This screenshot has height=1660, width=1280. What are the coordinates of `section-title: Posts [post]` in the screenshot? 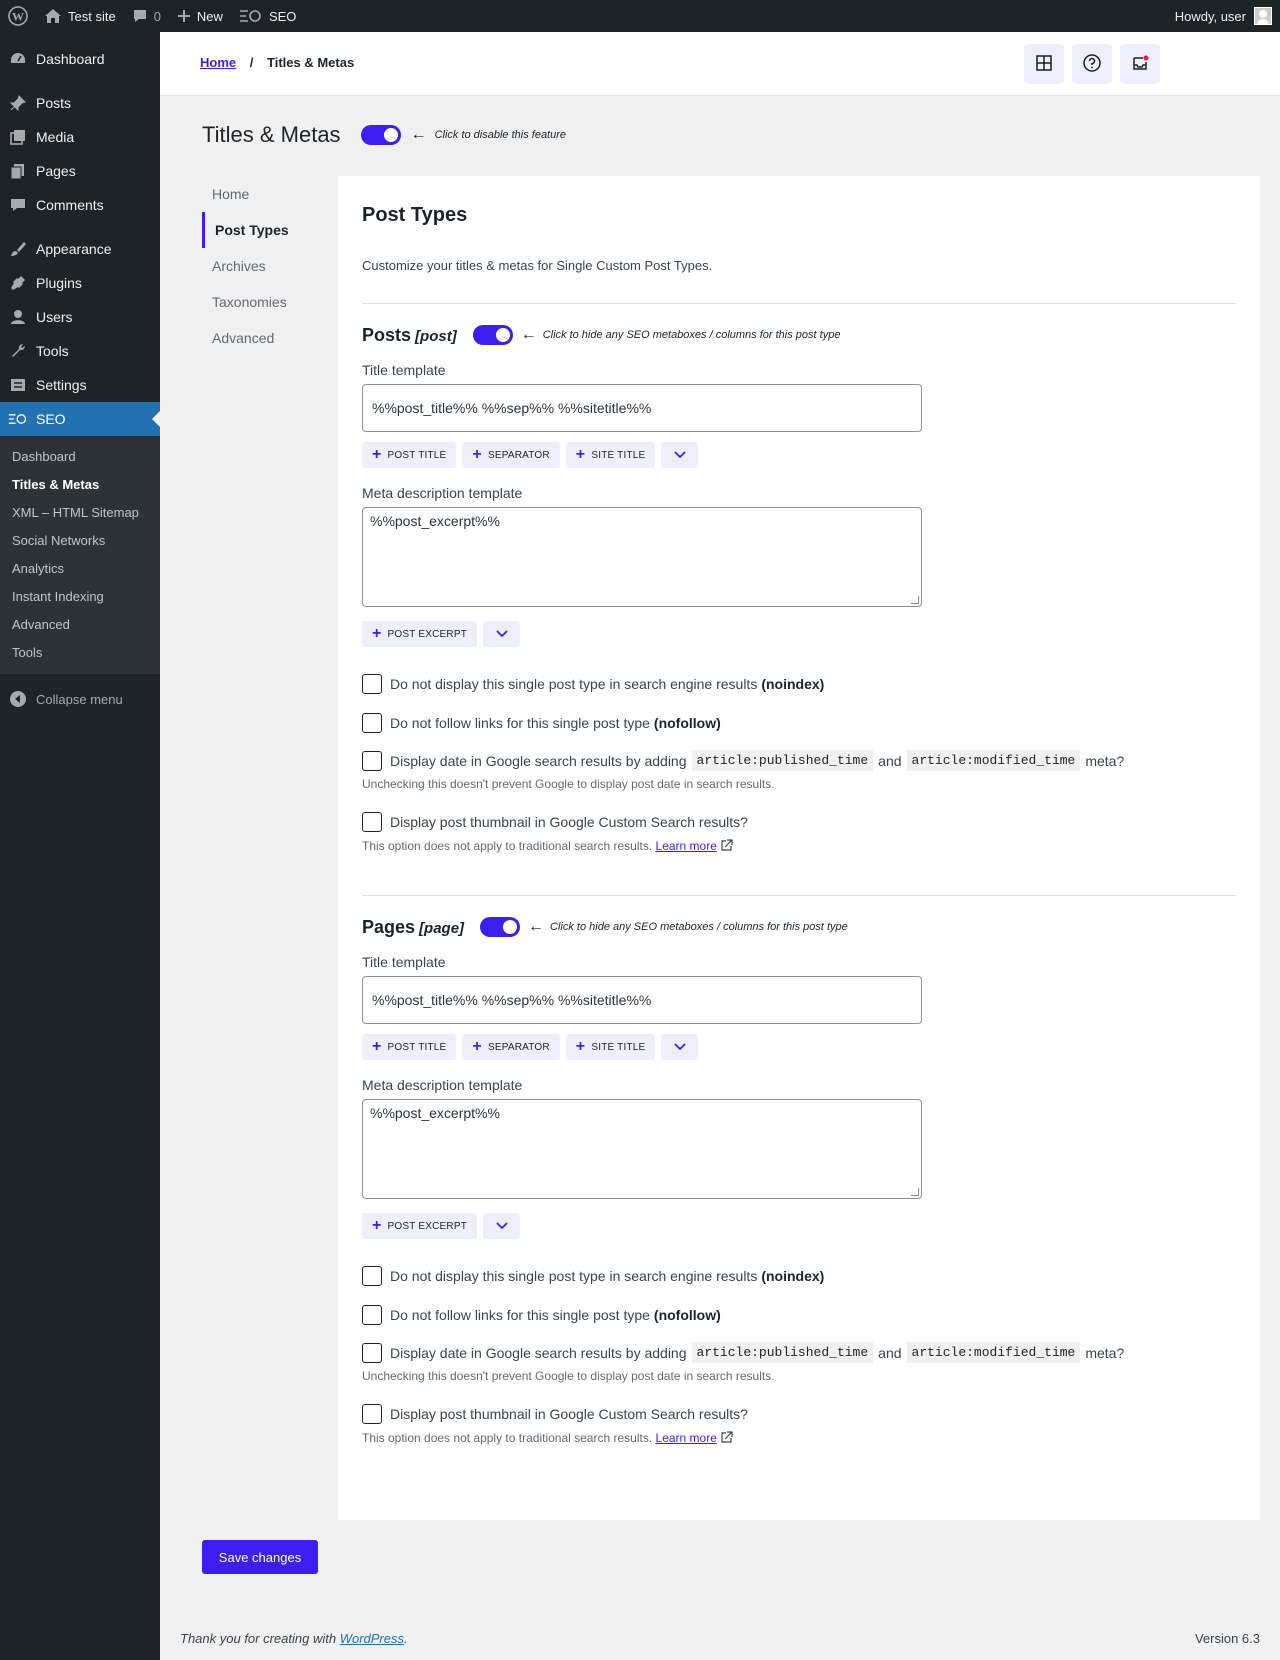 It's located at (409, 335).